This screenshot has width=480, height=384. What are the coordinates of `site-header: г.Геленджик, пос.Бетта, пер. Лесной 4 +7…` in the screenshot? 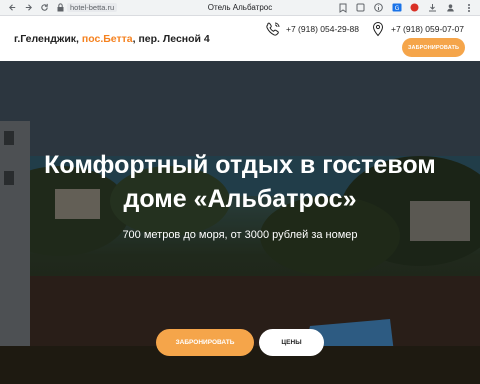 It's located at (240, 38).